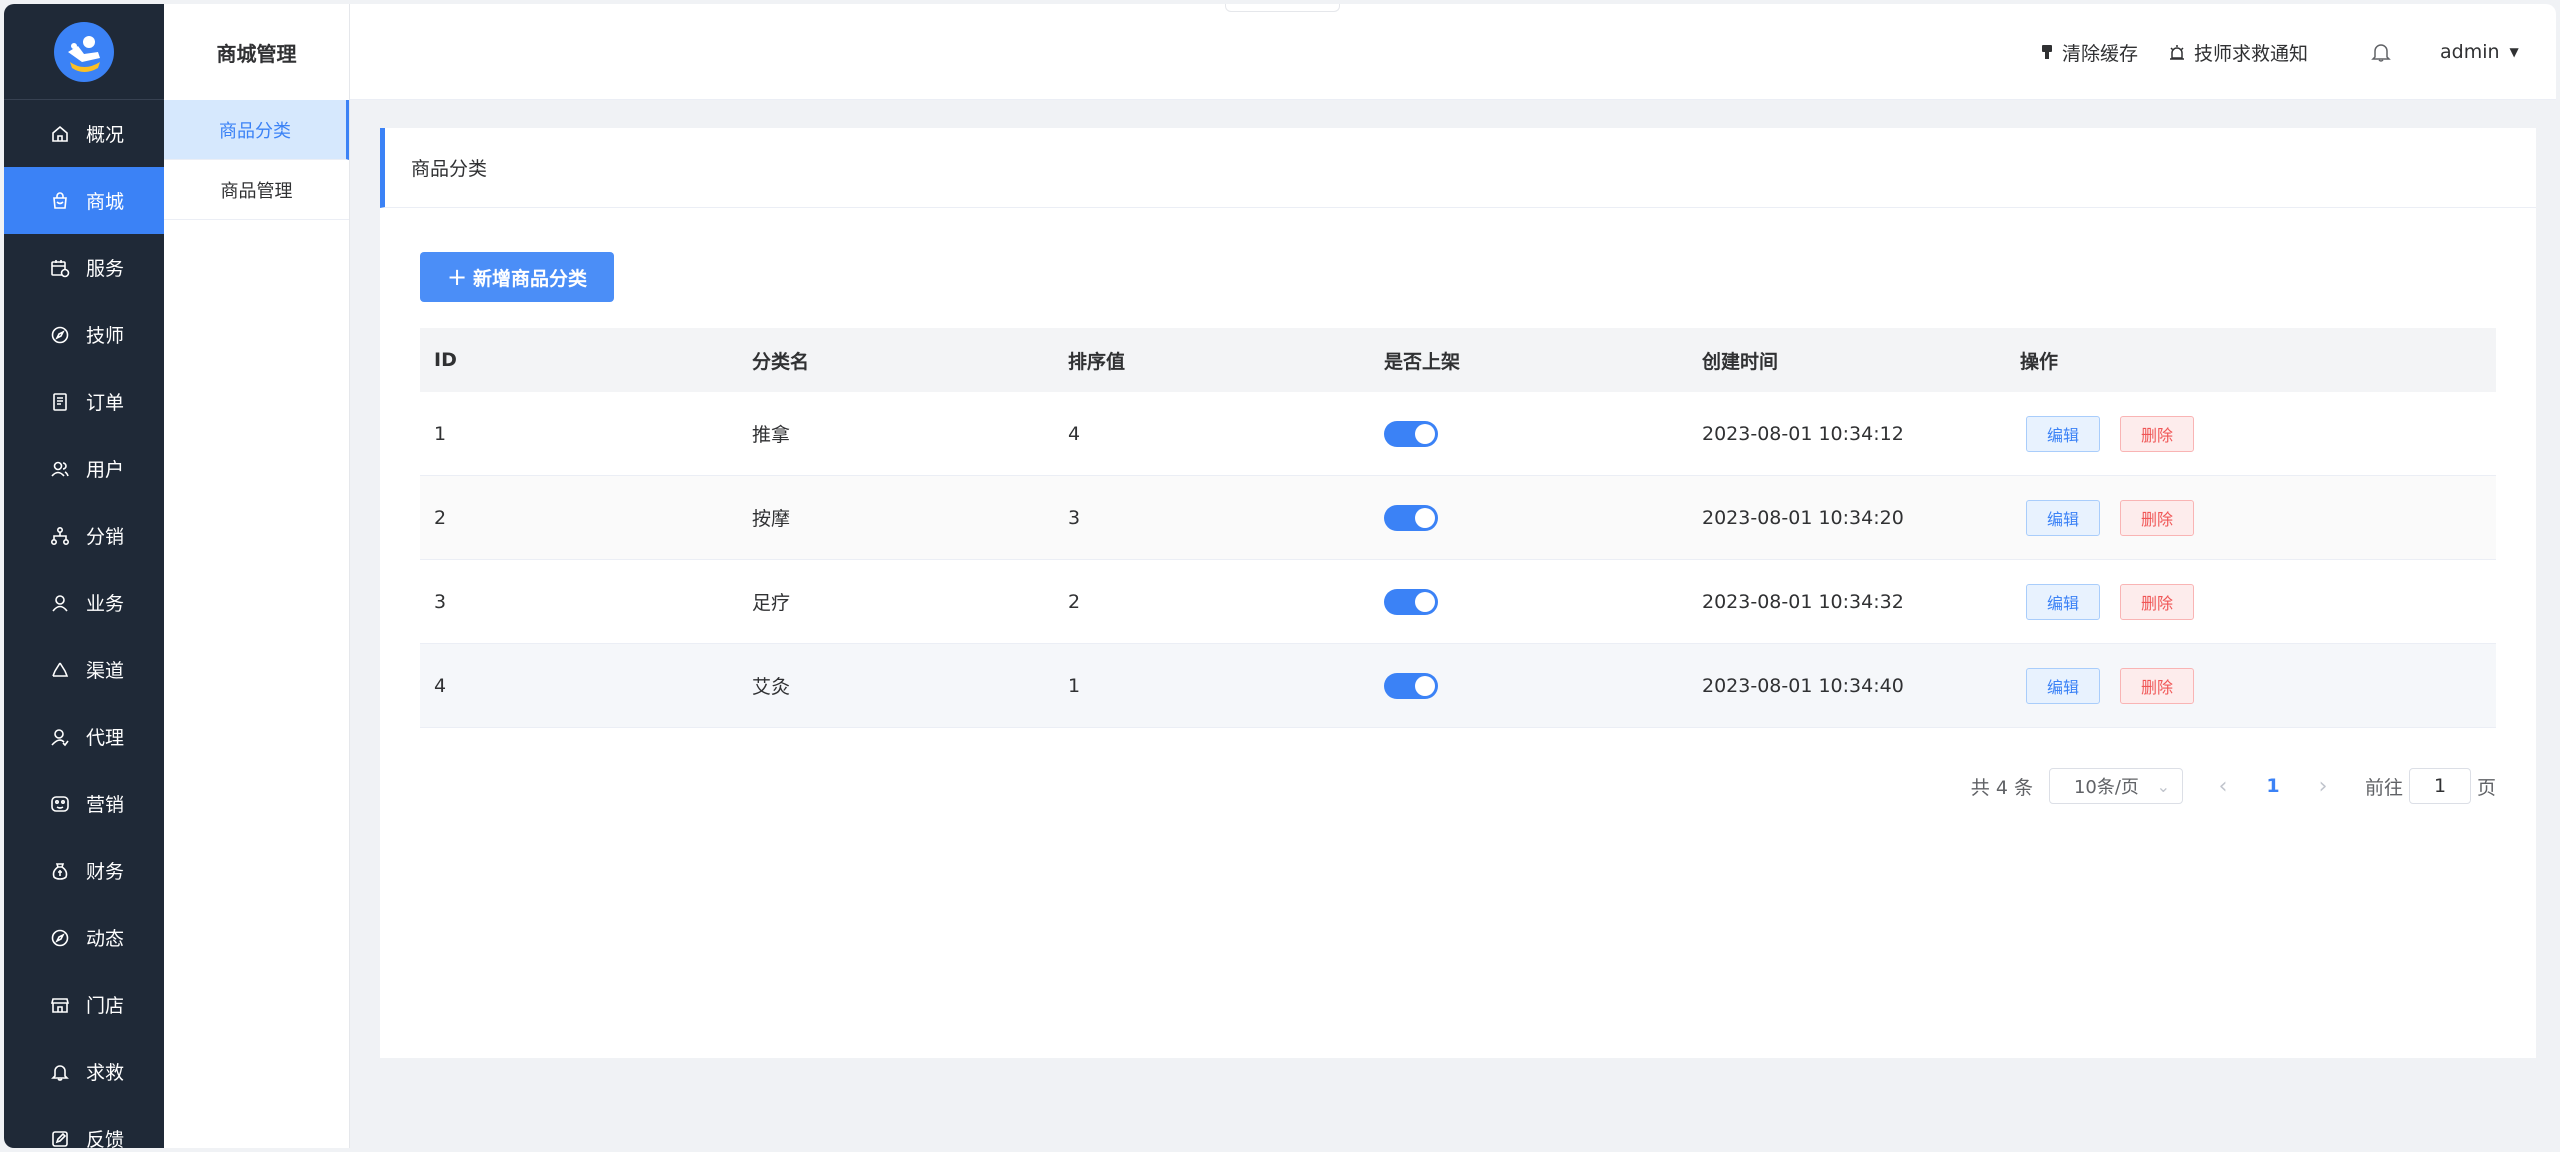  What do you see at coordinates (84, 1071) in the screenshot?
I see `nav-item-sos: 求救` at bounding box center [84, 1071].